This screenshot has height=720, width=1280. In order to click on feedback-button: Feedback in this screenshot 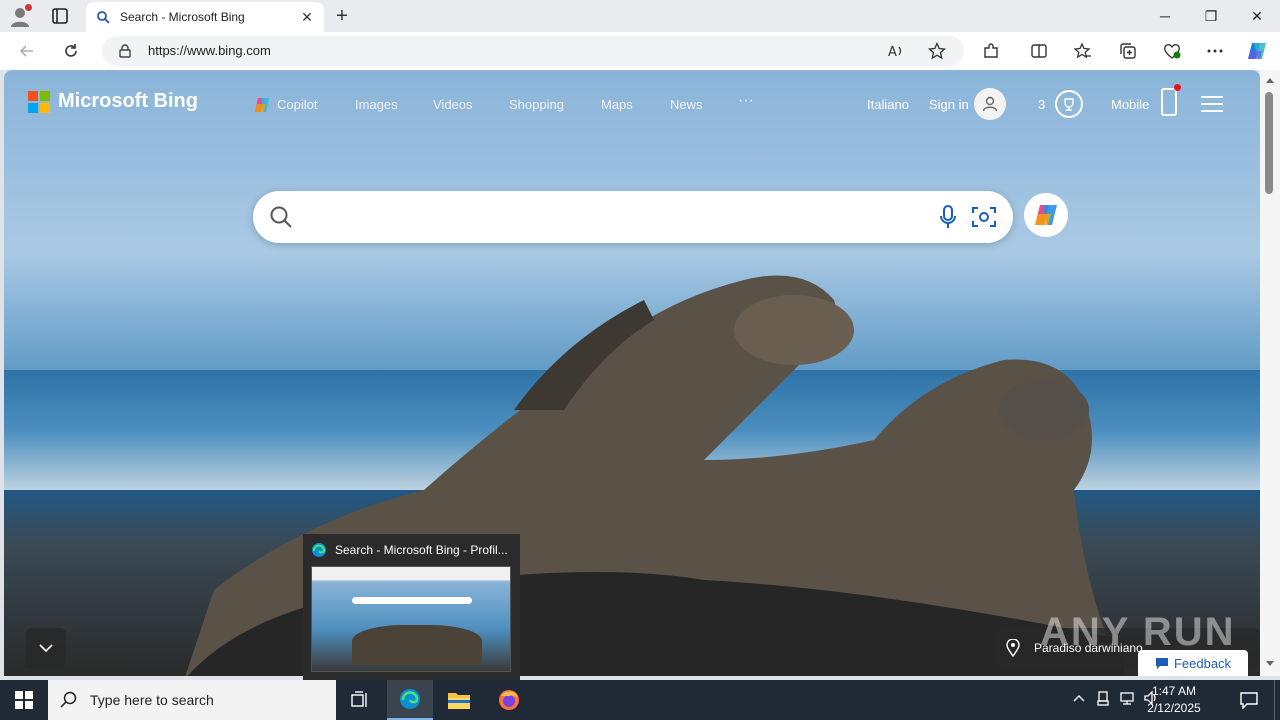, I will do `click(1193, 663)`.